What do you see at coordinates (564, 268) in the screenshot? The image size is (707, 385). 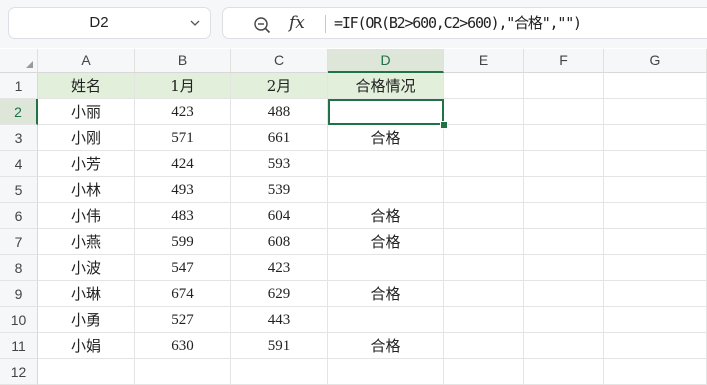 I see `cell-f8` at bounding box center [564, 268].